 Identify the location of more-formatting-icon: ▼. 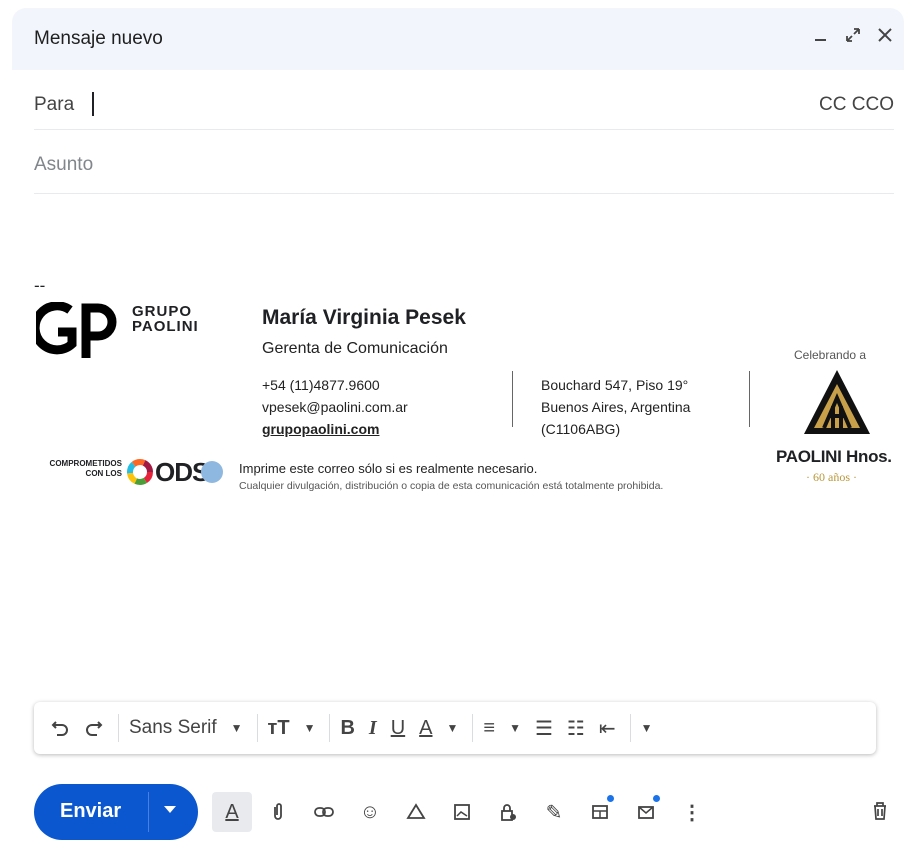
(647, 728).